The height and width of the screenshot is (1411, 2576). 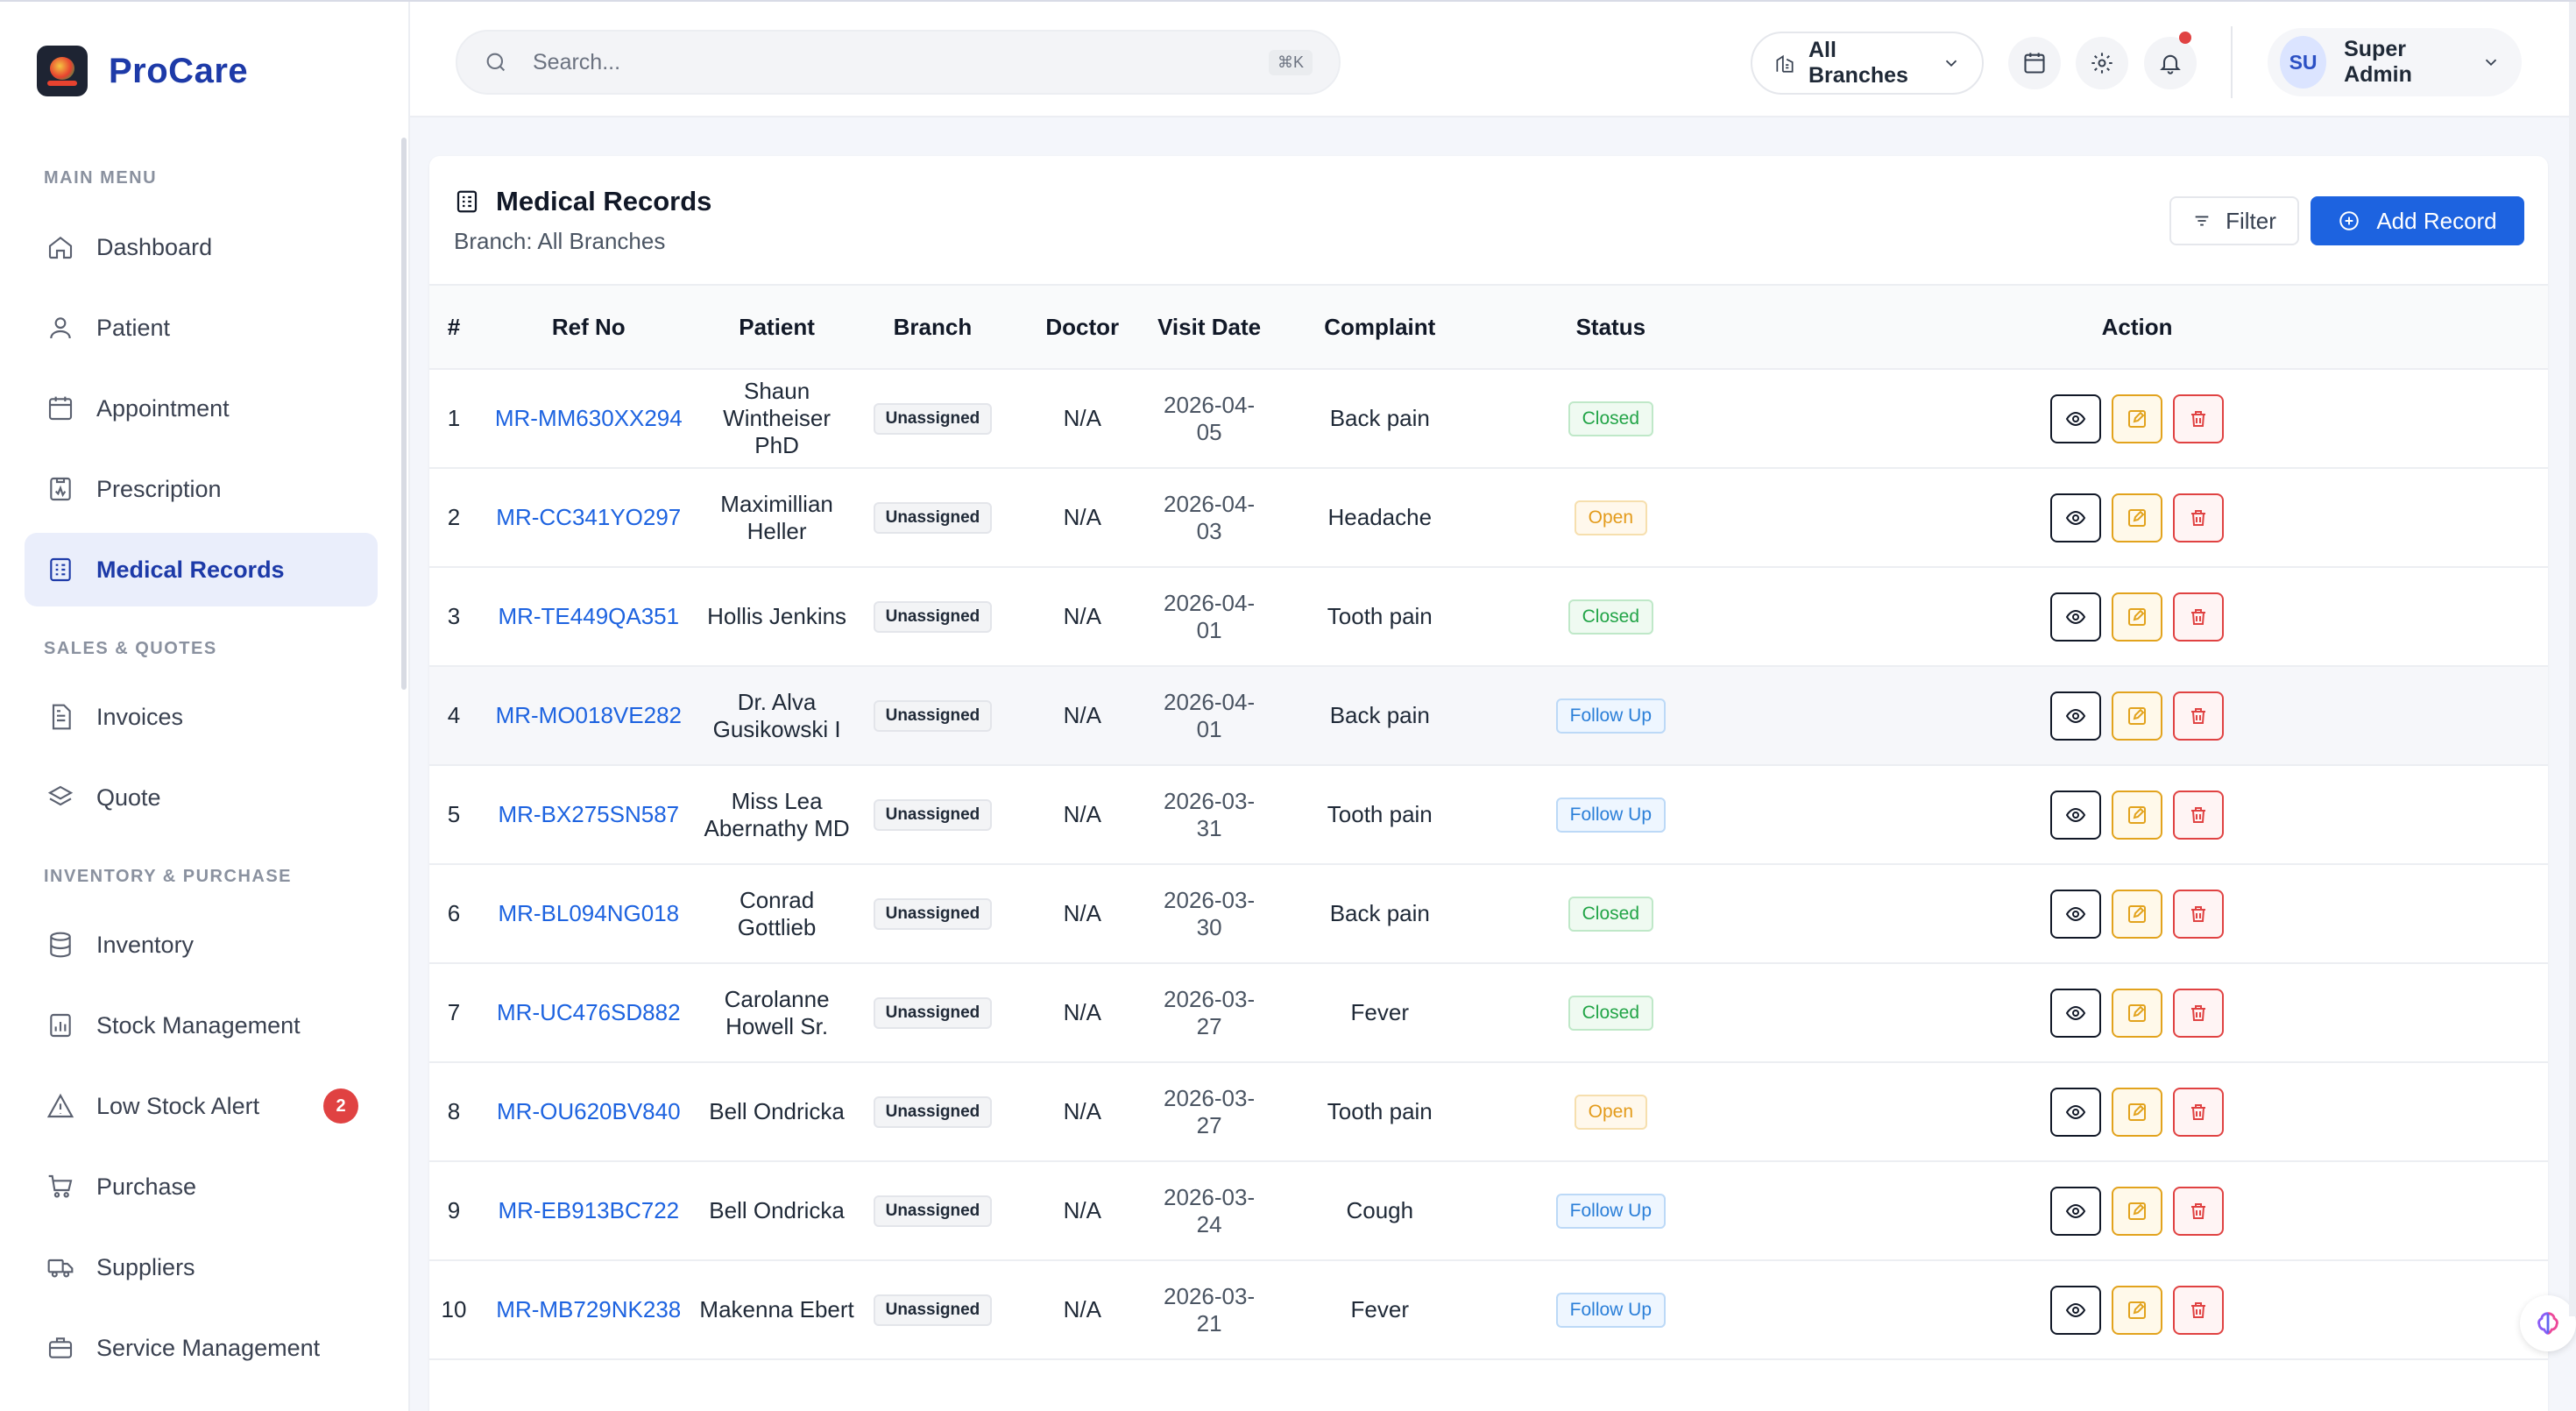 What do you see at coordinates (201, 1186) in the screenshot?
I see `sidebar-item-purchase: Purchase` at bounding box center [201, 1186].